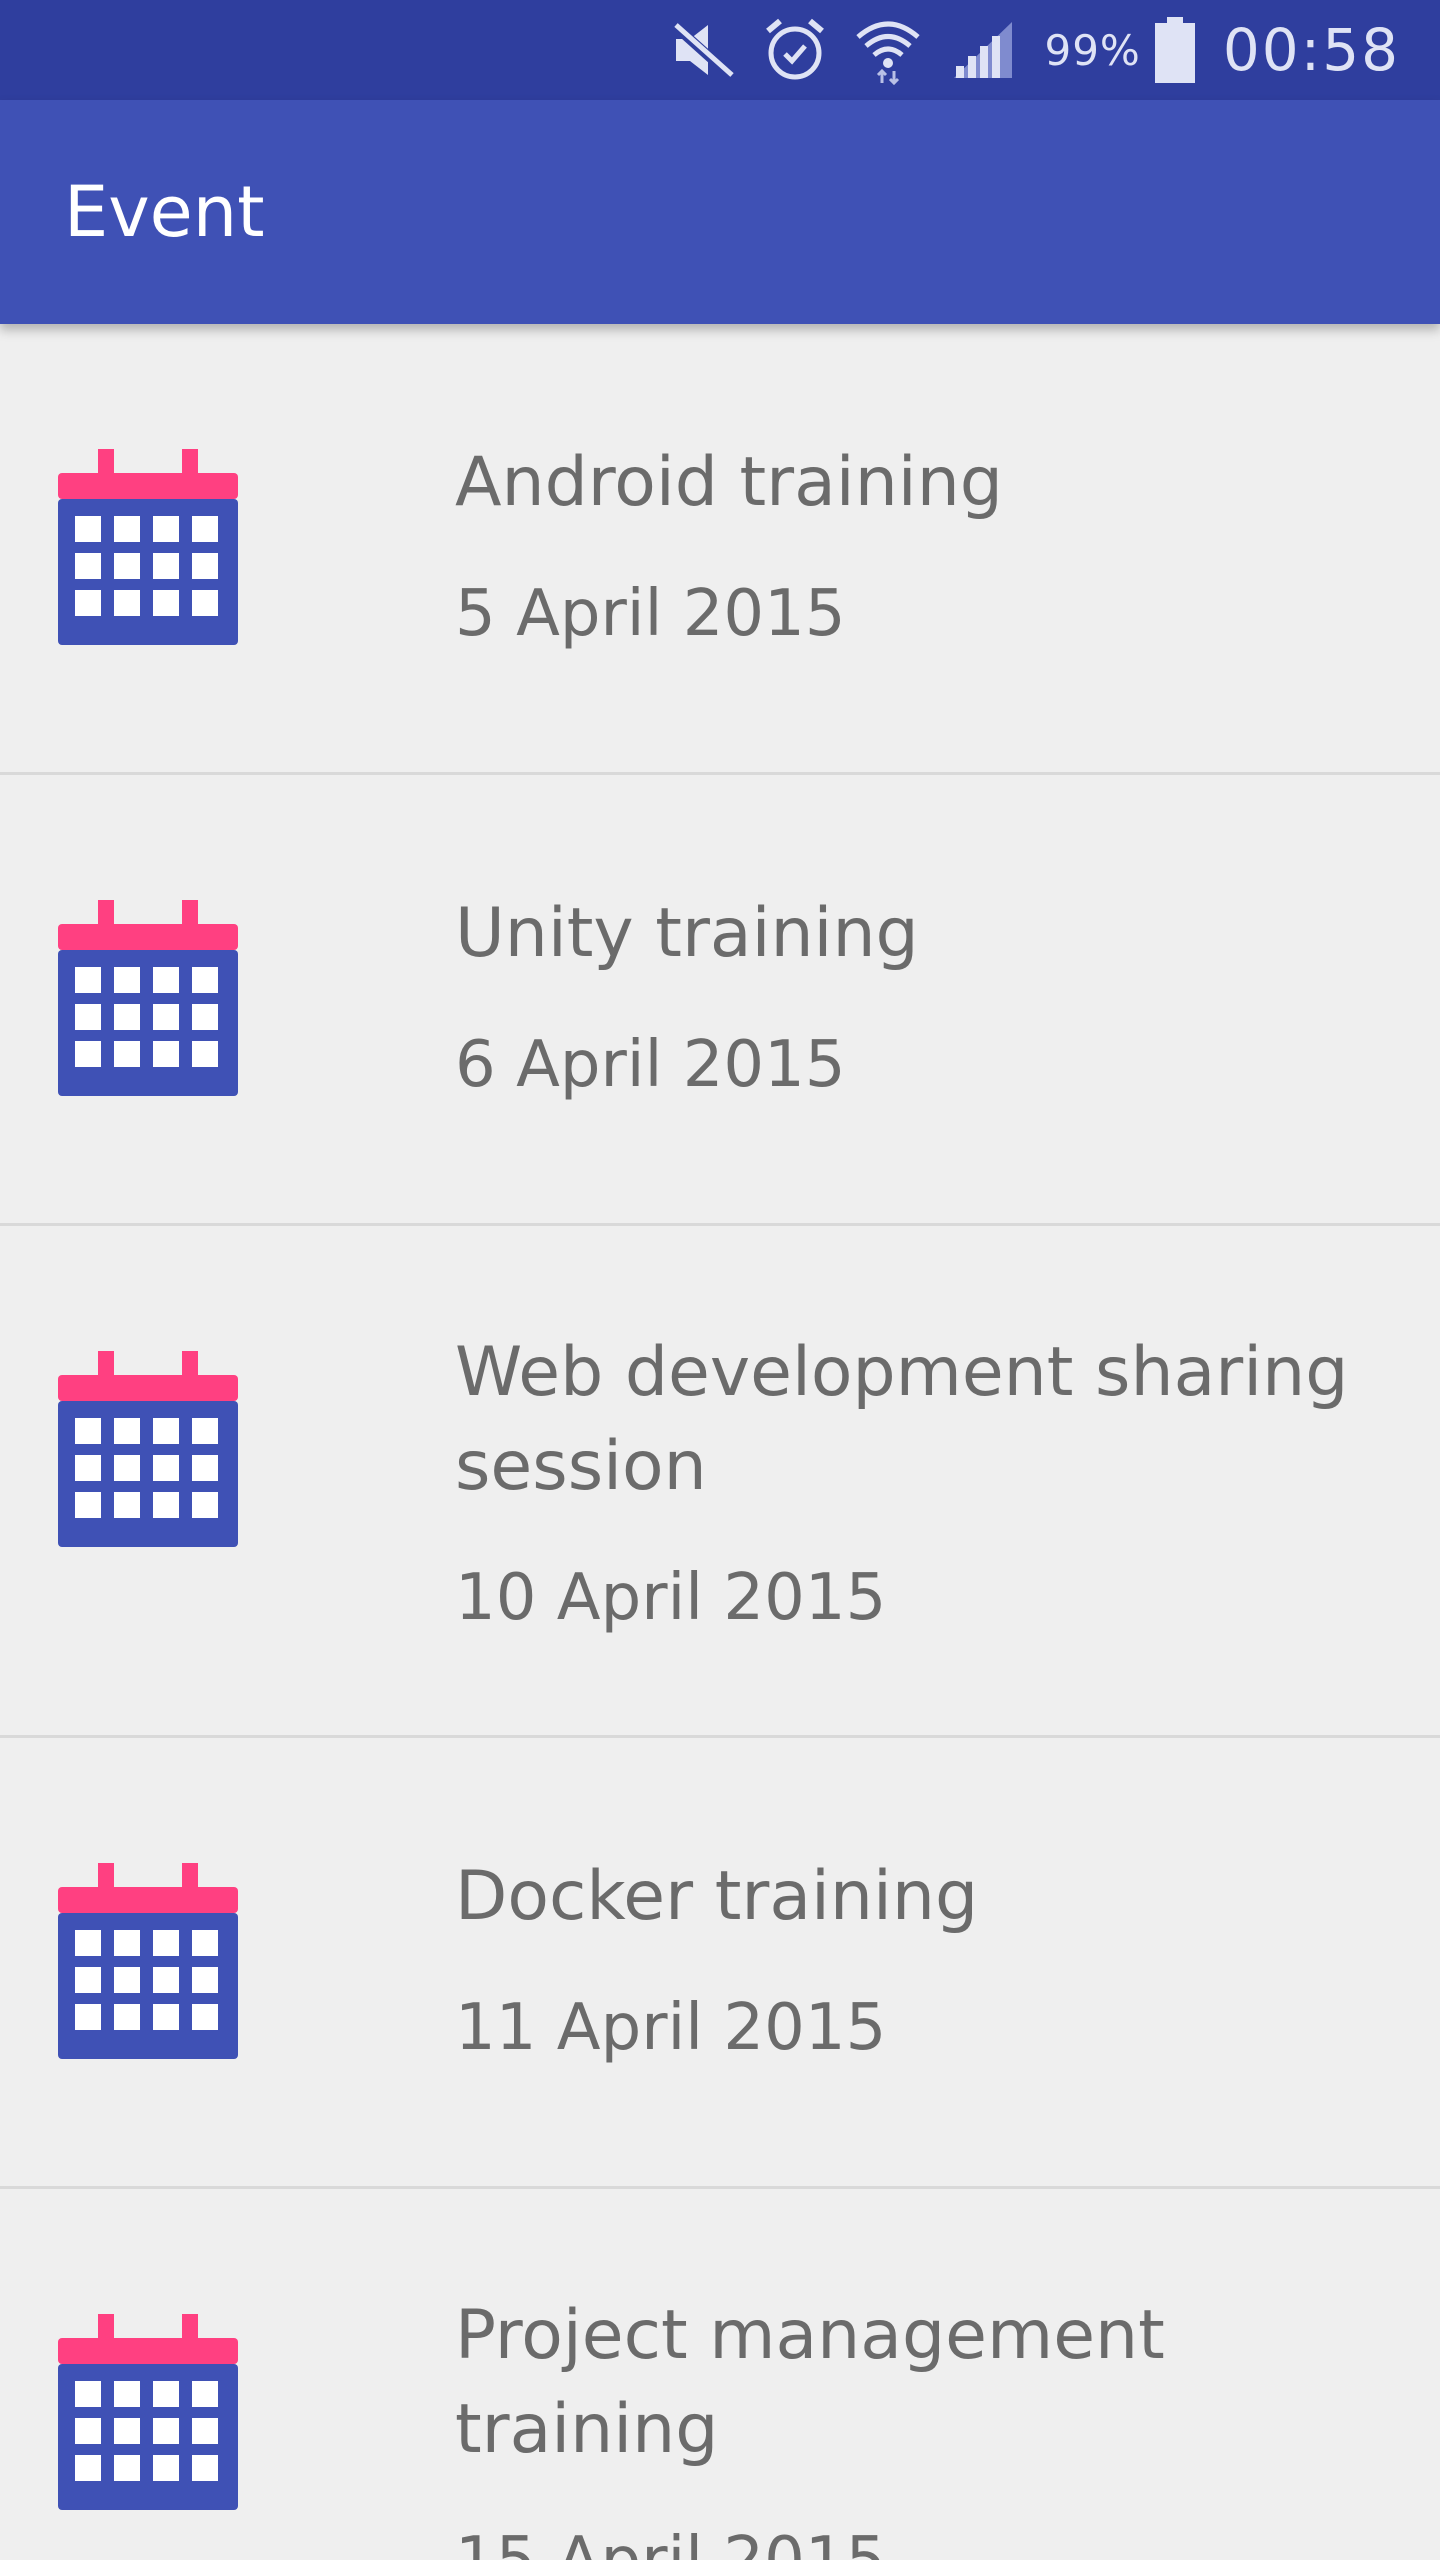 Image resolution: width=1440 pixels, height=2560 pixels. Describe the element at coordinates (983, 50) in the screenshot. I see `signal-icon` at that location.